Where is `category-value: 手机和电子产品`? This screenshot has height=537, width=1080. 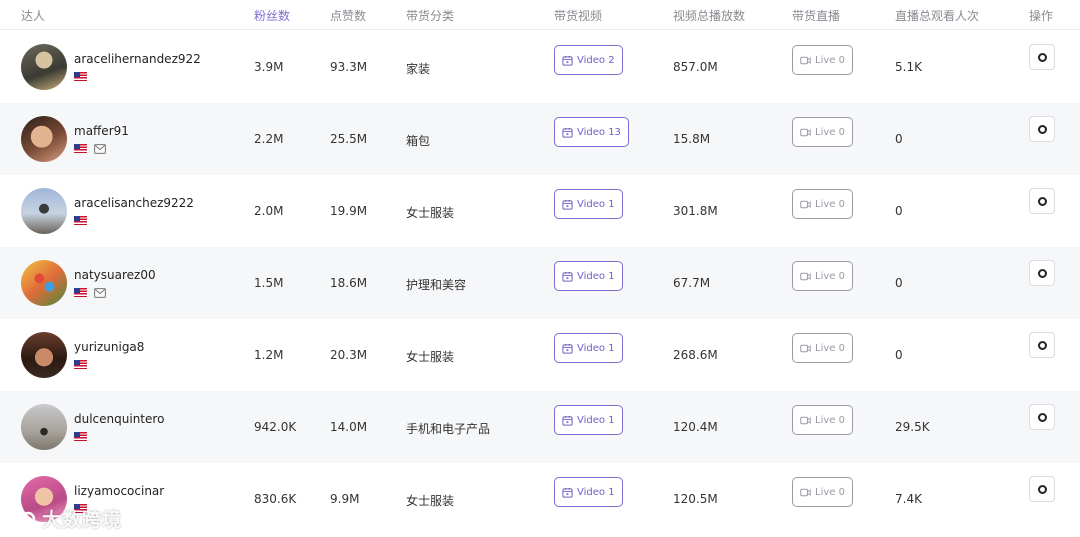 category-value: 手机和电子产品 is located at coordinates (448, 429).